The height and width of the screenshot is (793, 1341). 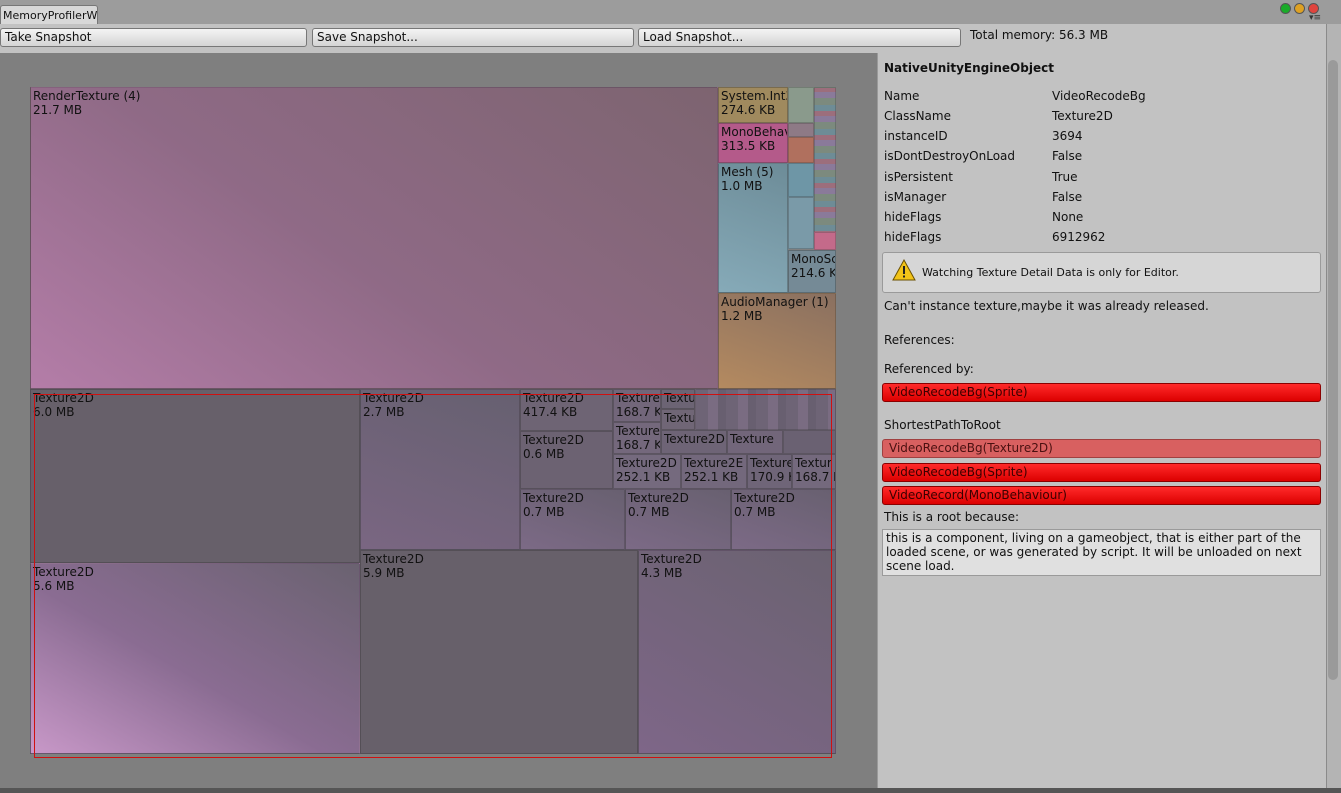 I want to click on treemap-cell-texture2d: Texture2D 252.1 KB, so click(x=647, y=471).